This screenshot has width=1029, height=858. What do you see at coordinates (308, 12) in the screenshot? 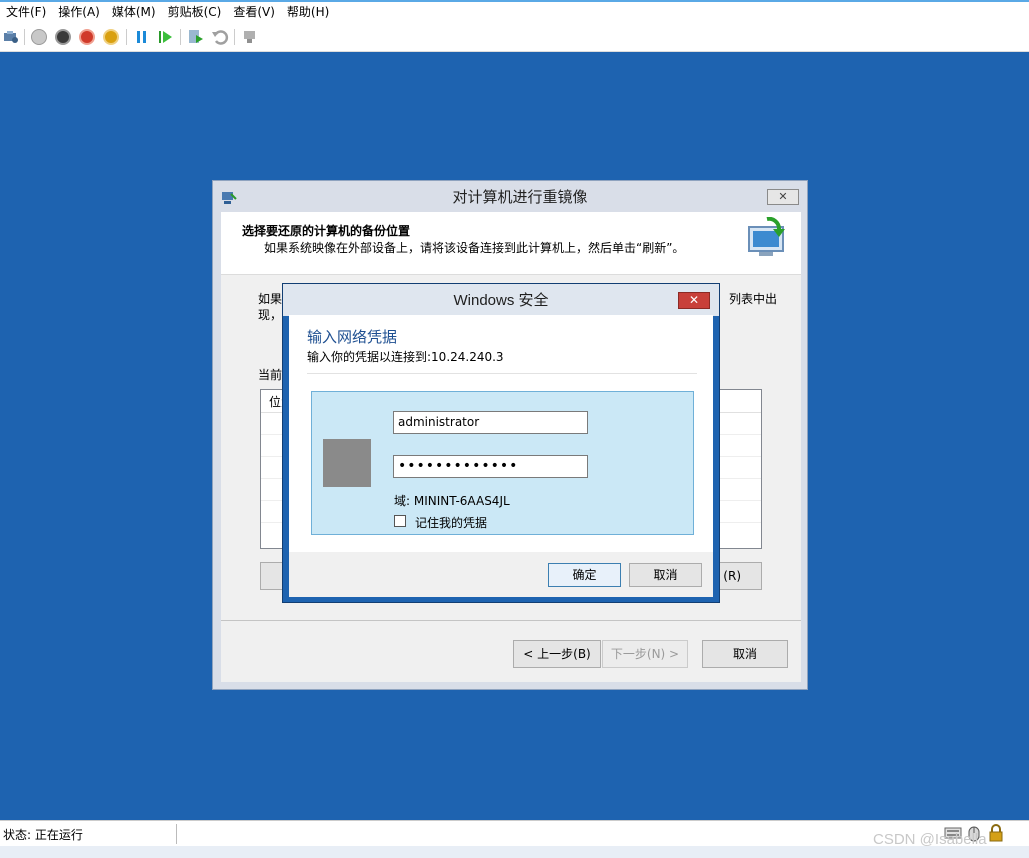
I see `menu-help: 帮助(H)` at bounding box center [308, 12].